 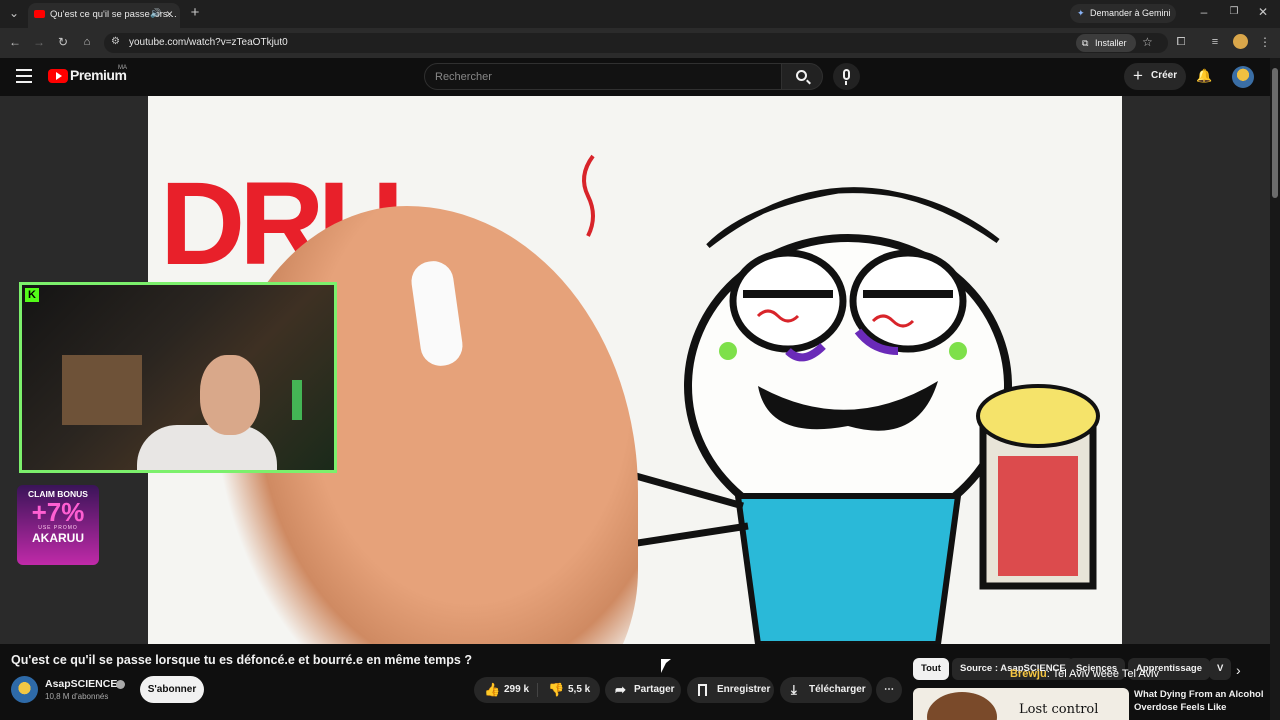 I want to click on search-icon, so click(x=801, y=75).